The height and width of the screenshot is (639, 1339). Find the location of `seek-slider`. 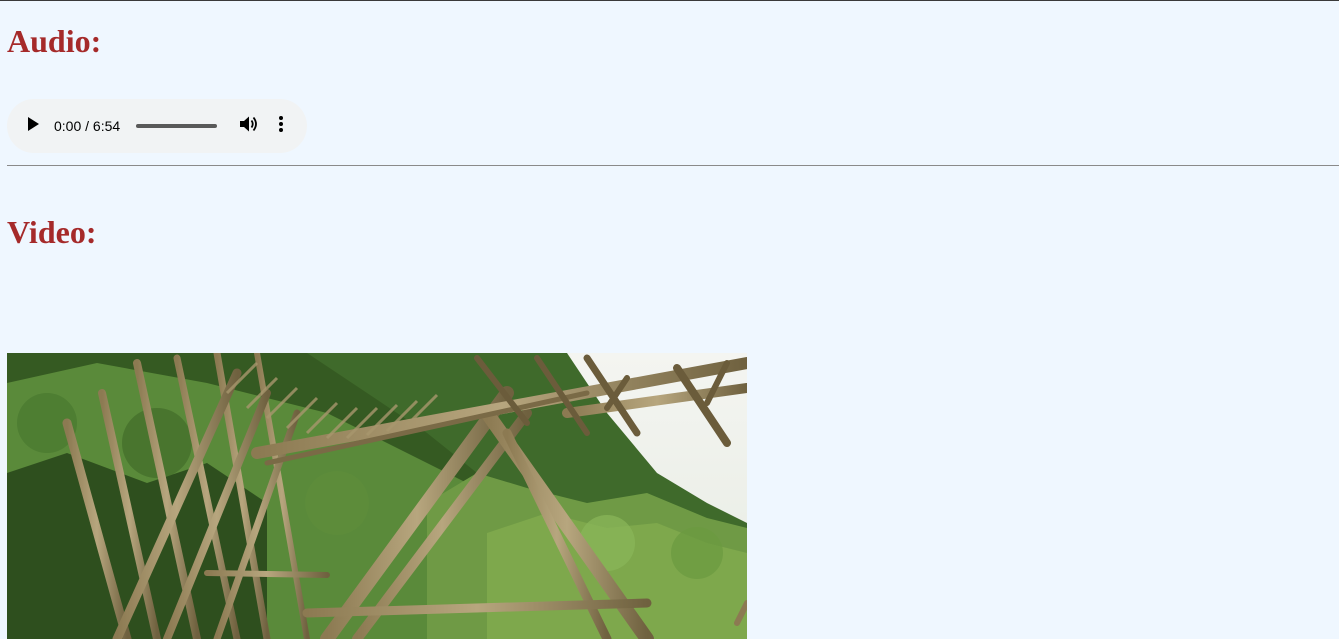

seek-slider is located at coordinates (176, 126).